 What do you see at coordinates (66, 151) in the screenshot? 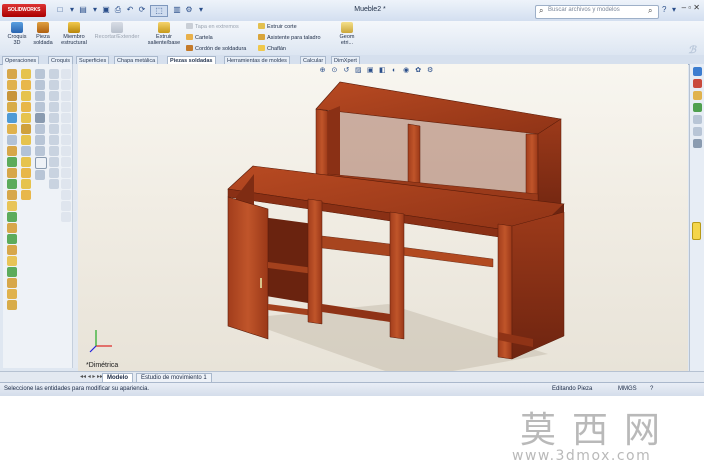
I see `tree-node-8-icon` at bounding box center [66, 151].